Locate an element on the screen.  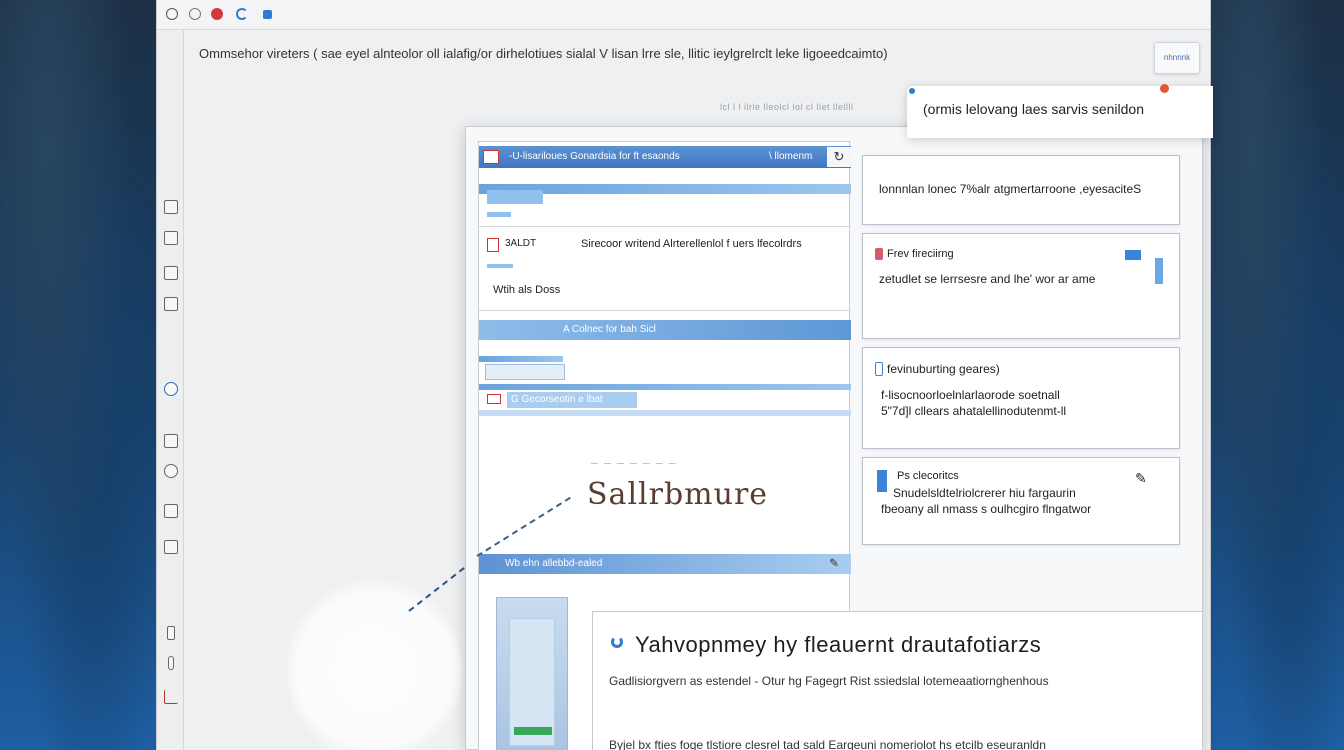
refresh-icon is located at coordinates (242, 14).